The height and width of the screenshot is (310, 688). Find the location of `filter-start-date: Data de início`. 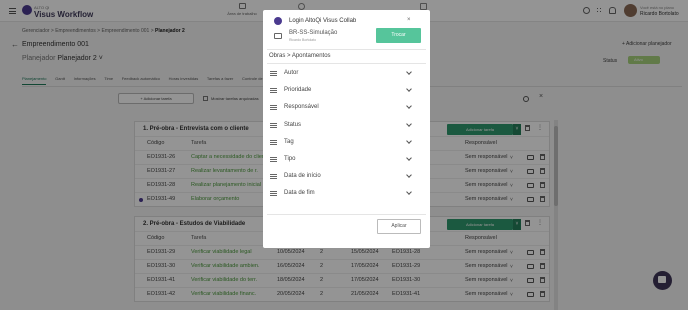

filter-start-date: Data de início is located at coordinates (346, 177).